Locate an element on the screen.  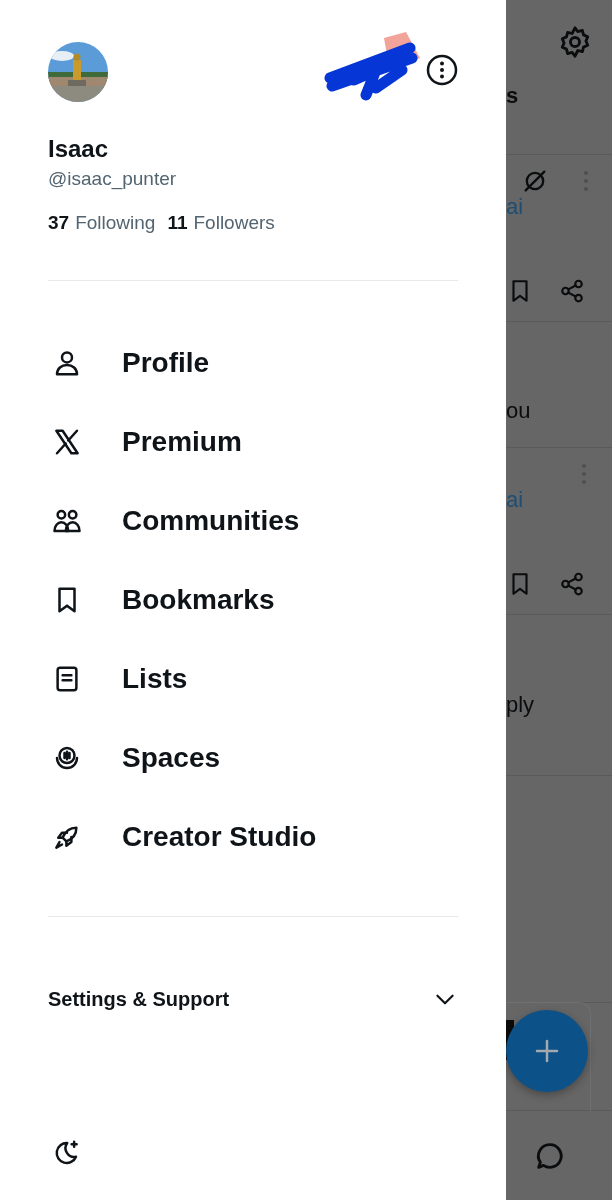
menu-item: Lists is located at coordinates (253, 678).